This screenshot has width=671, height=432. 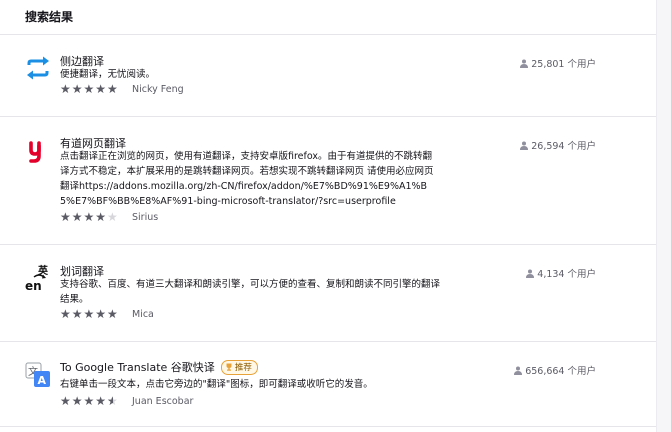 I want to click on en-translate-icon: 英 en, so click(x=38, y=278).